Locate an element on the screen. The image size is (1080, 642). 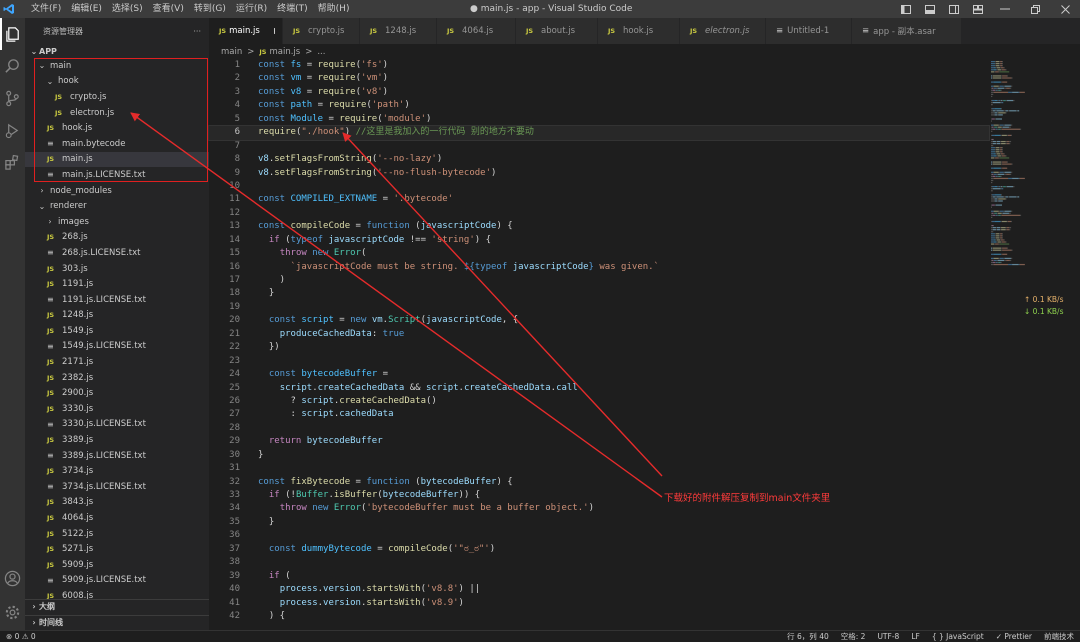
file-item: JS 3389.js is located at coordinates (117, 440).